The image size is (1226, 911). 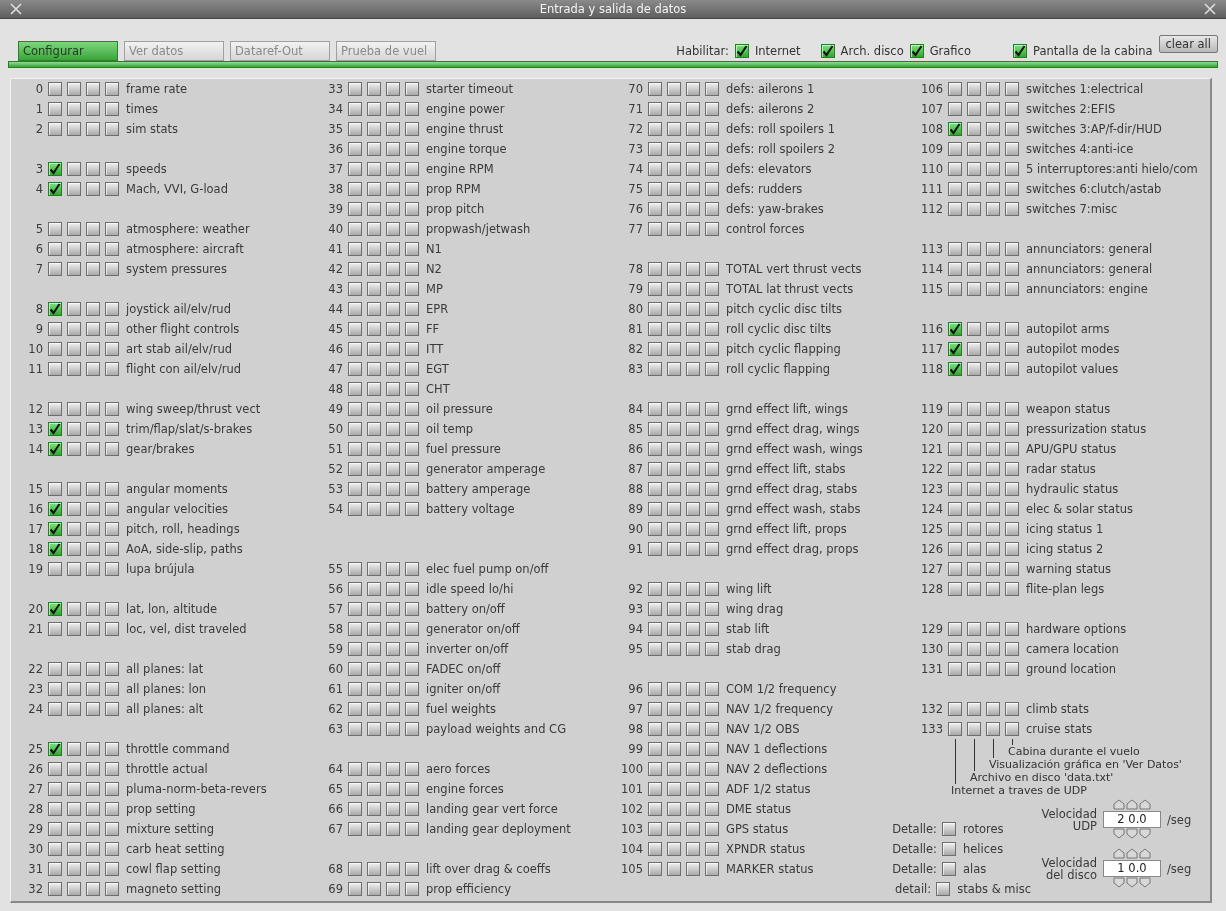 What do you see at coordinates (35, 849) in the screenshot?
I see `row-number: 30` at bounding box center [35, 849].